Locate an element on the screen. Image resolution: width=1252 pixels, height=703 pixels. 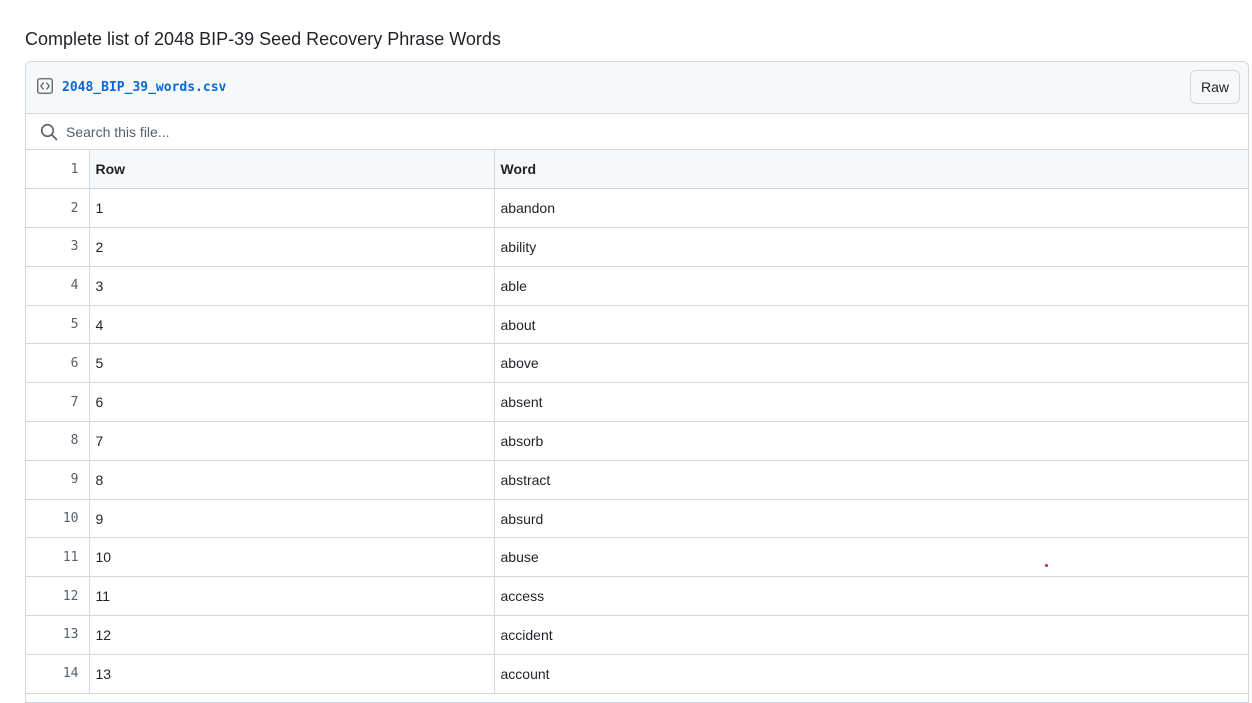
line-number: 13 is located at coordinates (58, 635).